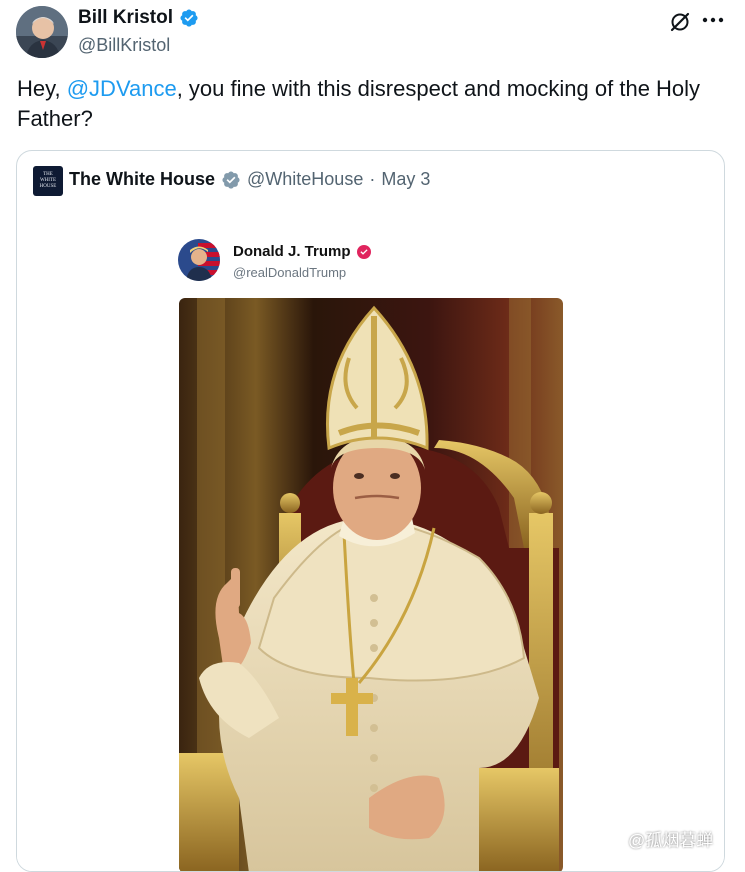 This screenshot has width=745, height=872. Describe the element at coordinates (305, 179) in the screenshot. I see `quoted-handle: @WhiteHouse` at that location.